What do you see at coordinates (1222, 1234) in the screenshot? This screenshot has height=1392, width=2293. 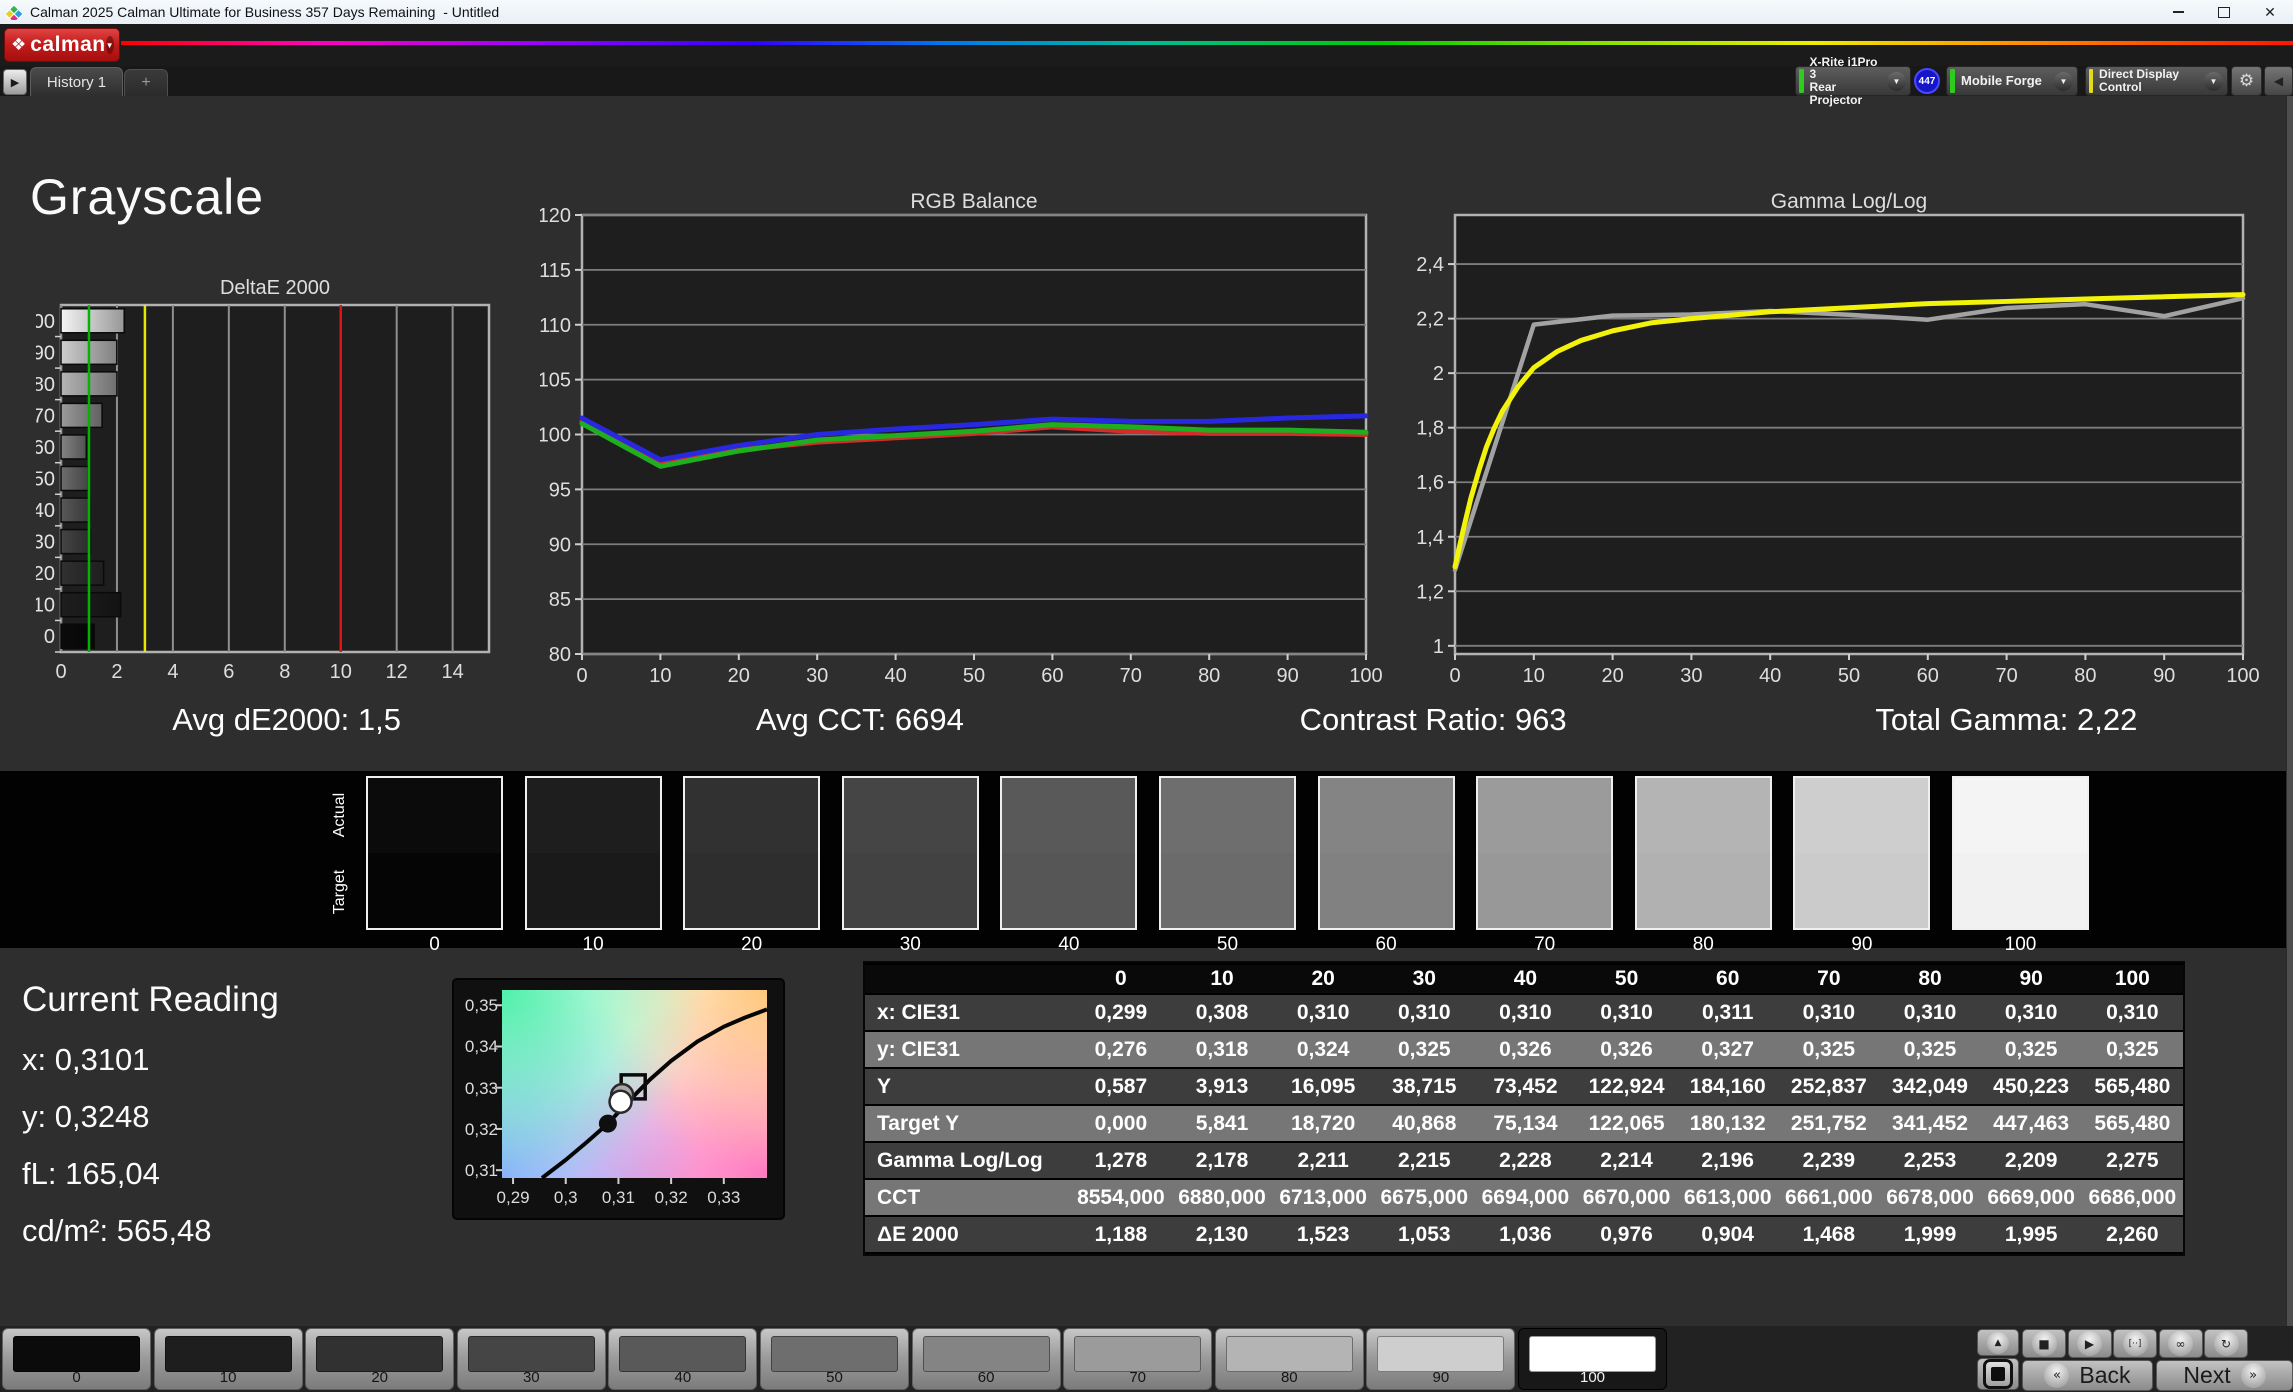 I see `table-cell: 2,130` at bounding box center [1222, 1234].